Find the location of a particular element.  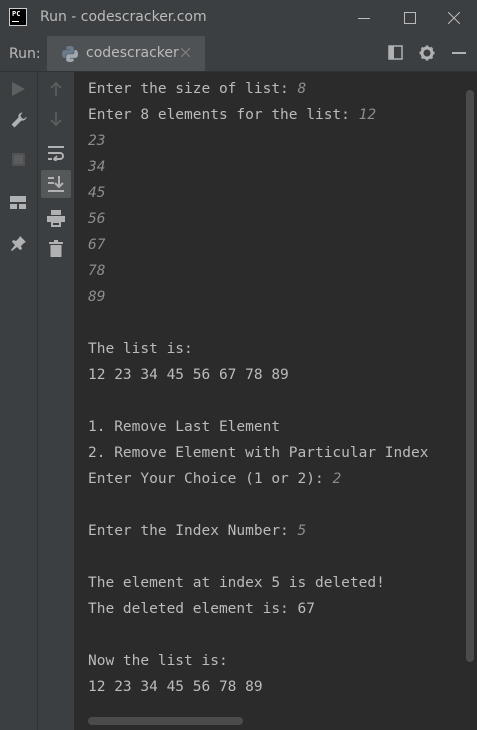

wrench-icon is located at coordinates (19, 120).